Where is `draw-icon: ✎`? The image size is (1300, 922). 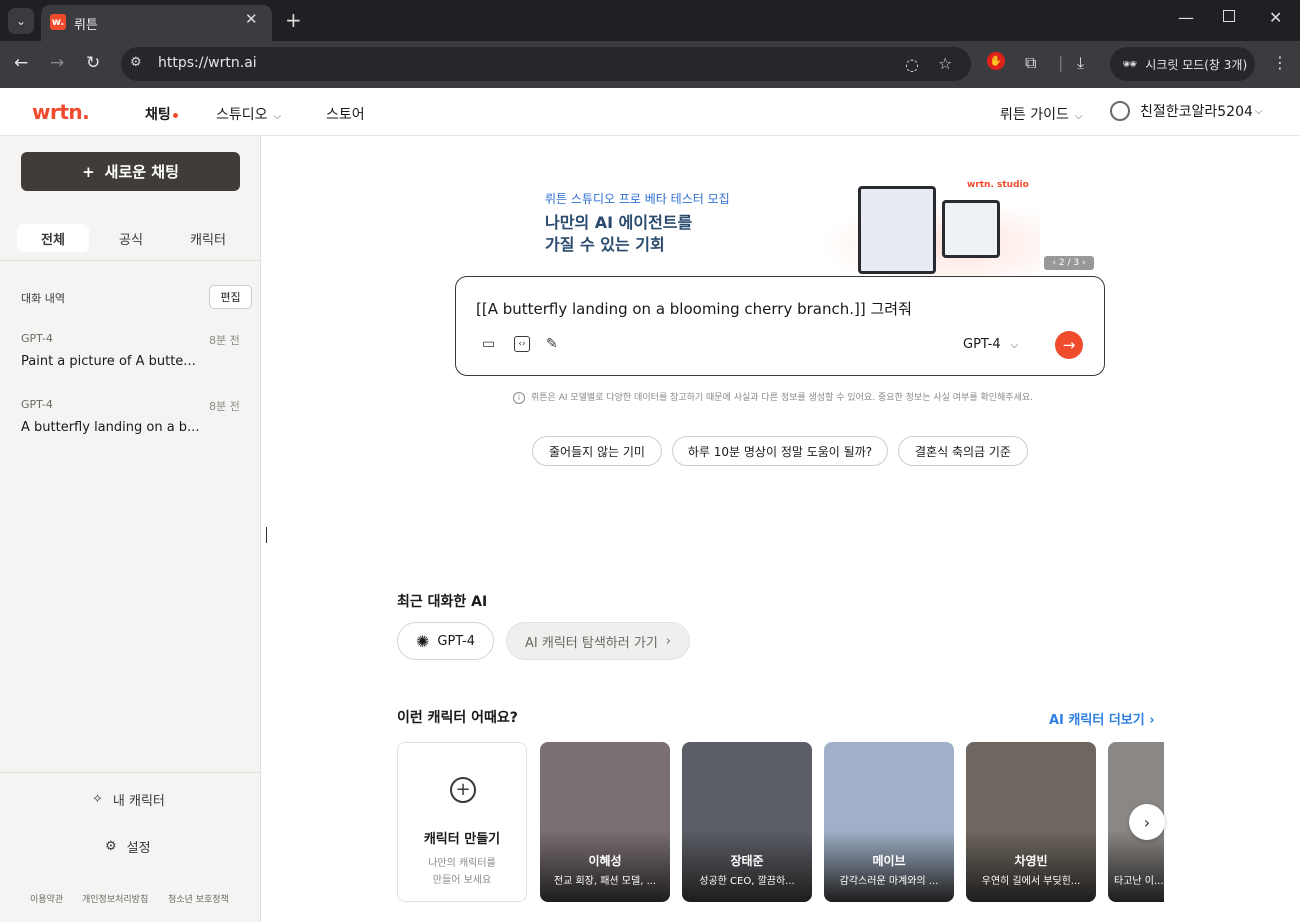
draw-icon: ✎ is located at coordinates (555, 345).